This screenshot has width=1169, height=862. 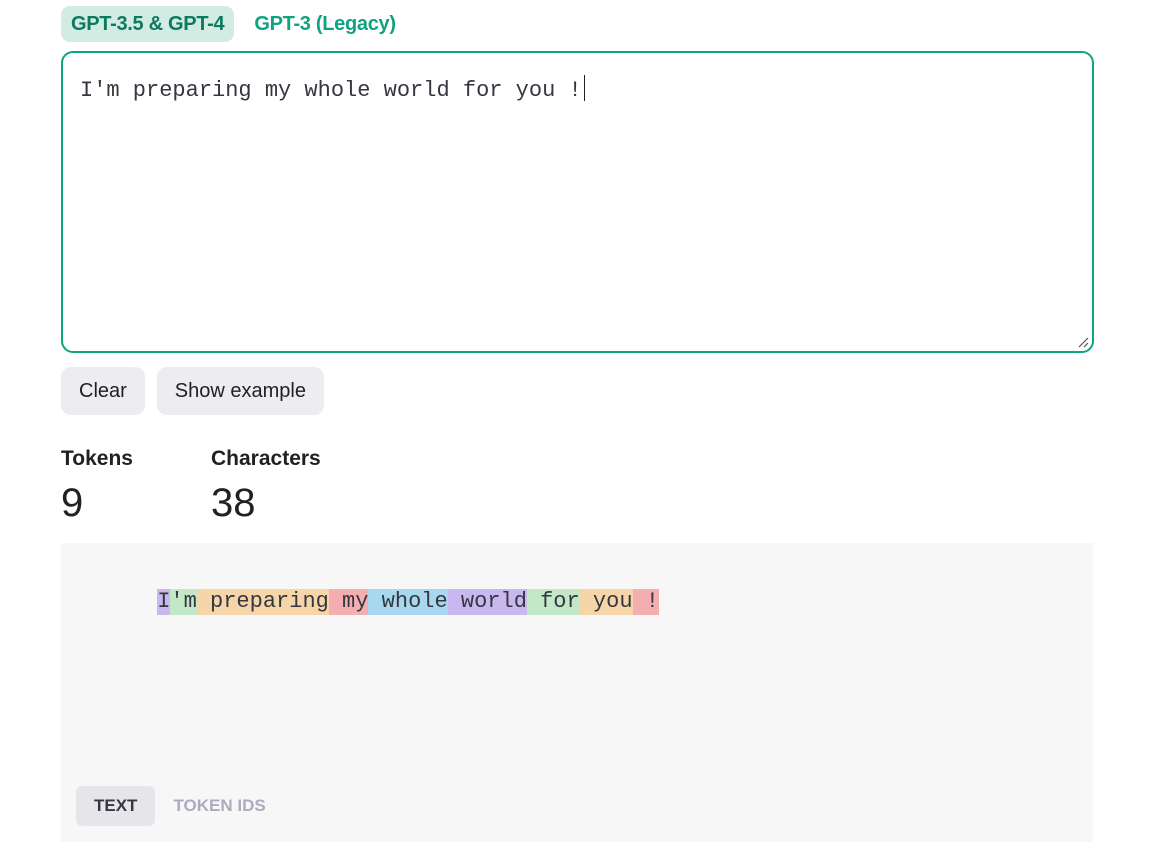 I want to click on token: my, so click(x=348, y=602).